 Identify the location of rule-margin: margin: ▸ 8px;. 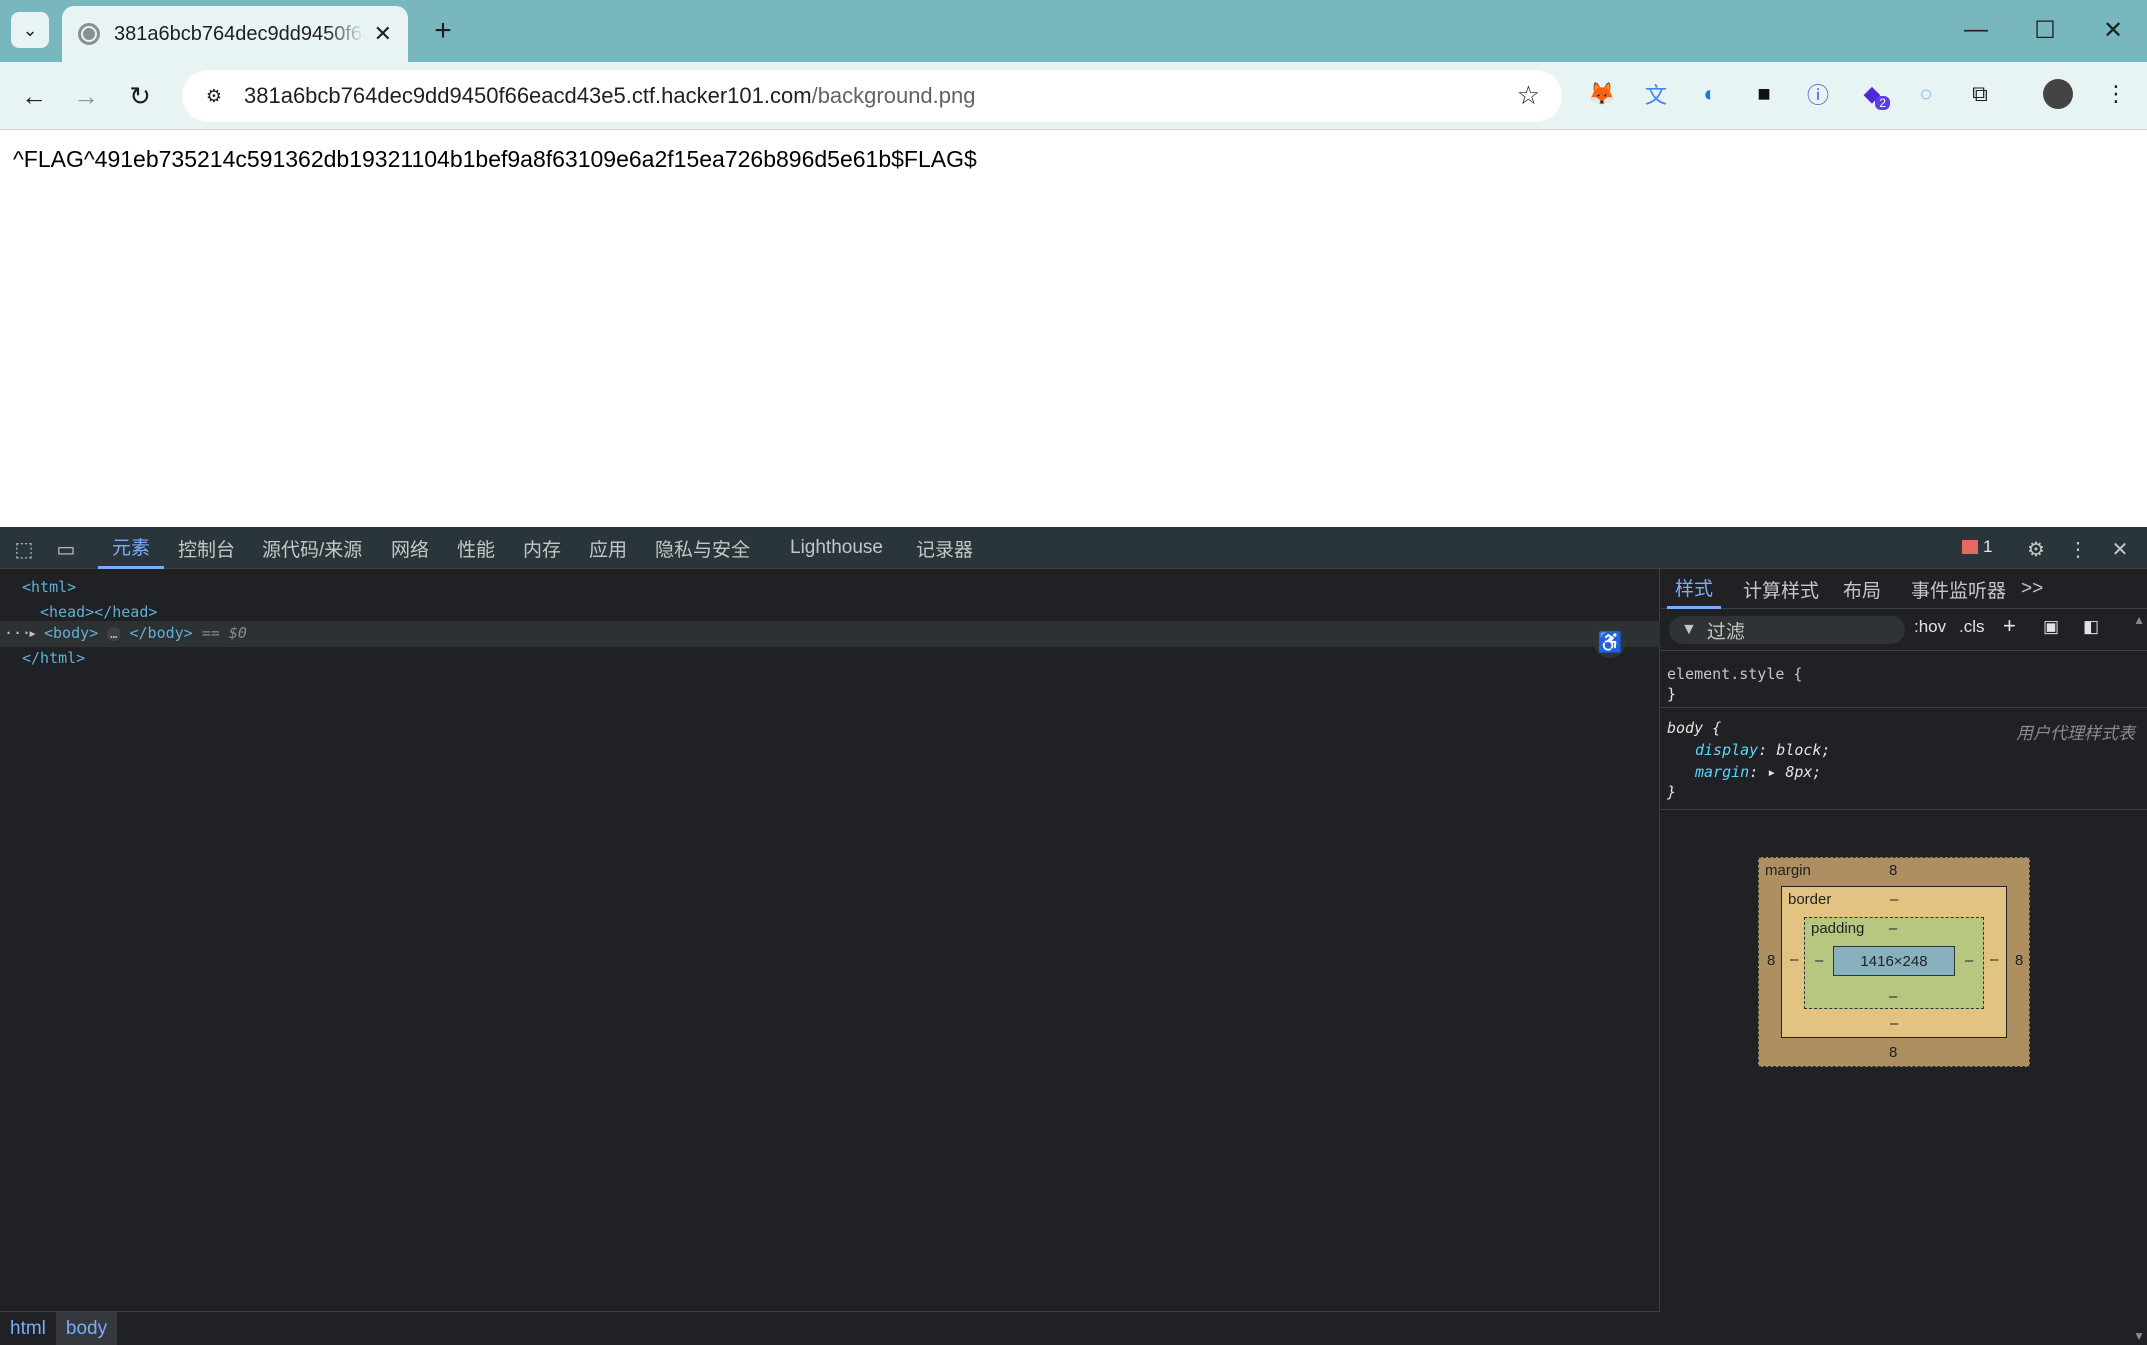
(1758, 772).